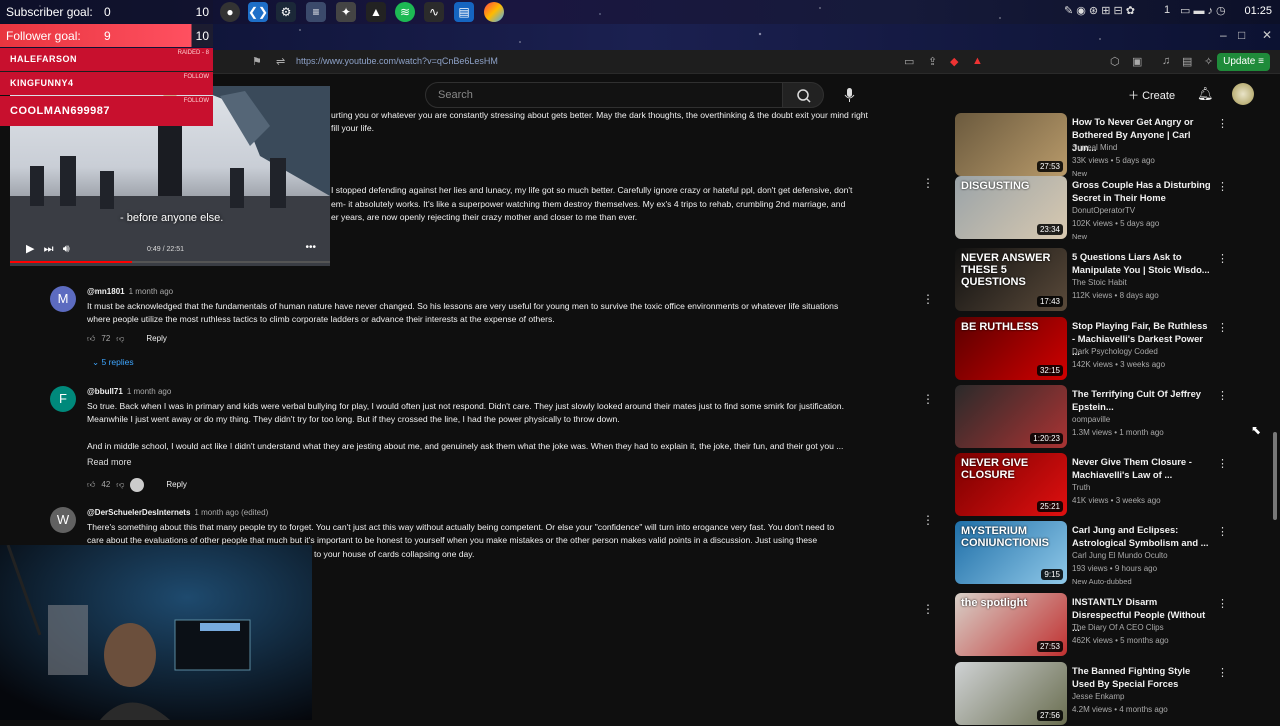 This screenshot has width=1280, height=726. I want to click on channel-name: oompaville, so click(1091, 419).